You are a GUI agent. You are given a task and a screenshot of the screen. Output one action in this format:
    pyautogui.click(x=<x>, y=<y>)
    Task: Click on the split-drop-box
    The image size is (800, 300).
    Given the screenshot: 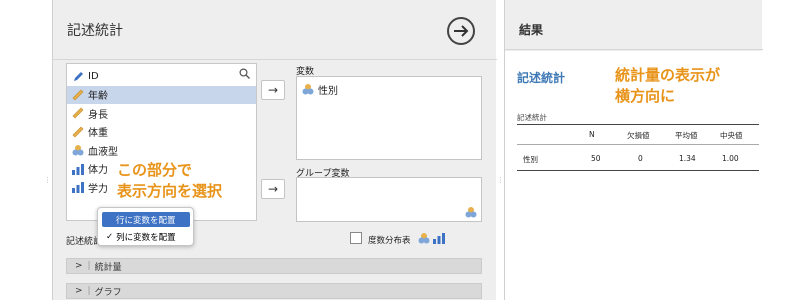 What is the action you would take?
    pyautogui.click(x=389, y=199)
    